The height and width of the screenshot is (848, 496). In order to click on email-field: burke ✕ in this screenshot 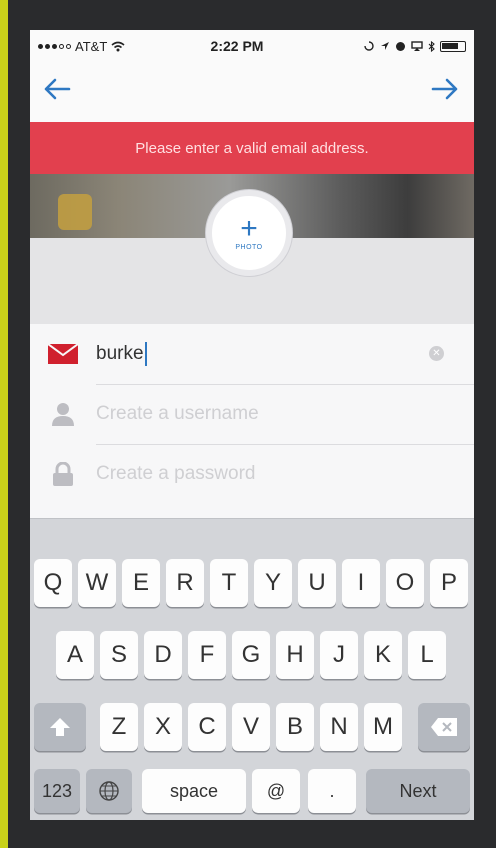, I will do `click(252, 354)`.